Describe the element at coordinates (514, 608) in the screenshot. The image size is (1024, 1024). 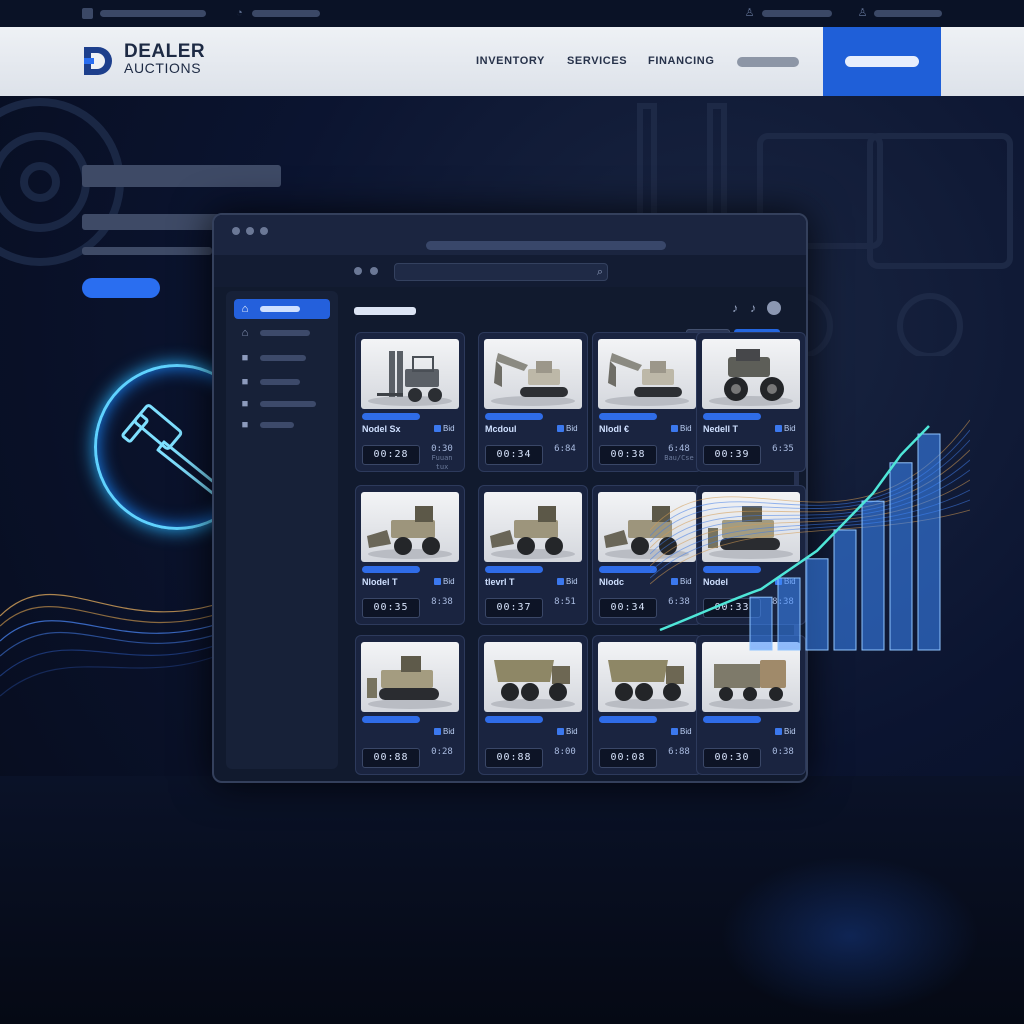
I see `countdown-timer: 00:37` at that location.